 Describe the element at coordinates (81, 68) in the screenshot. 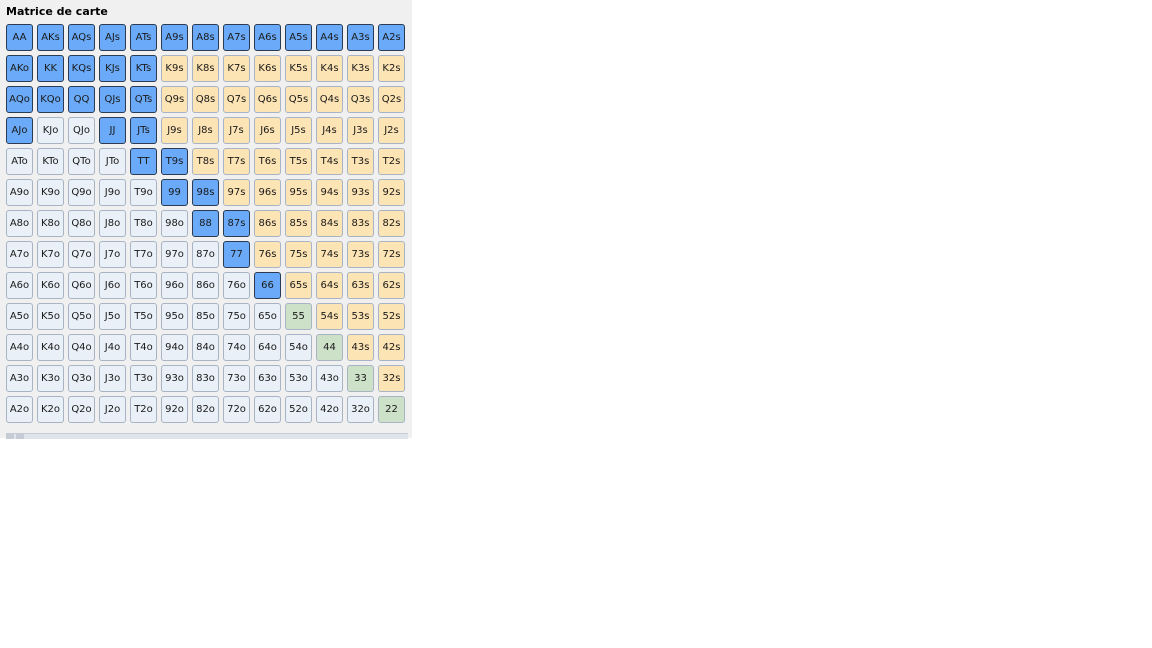

I see `hand-cell: KQs` at that location.